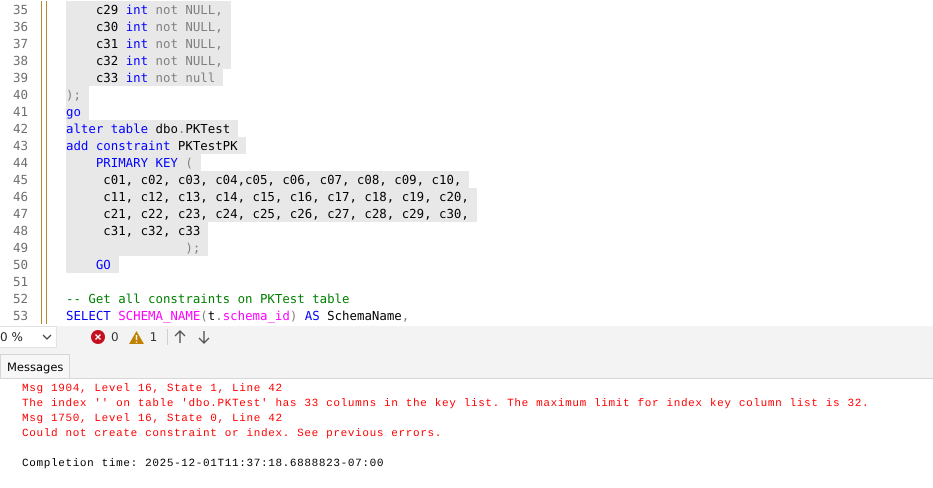  Describe the element at coordinates (204, 464) in the screenshot. I see `message-line: Completion time: 2025-12-01T11:37:18.6888823-07:00` at that location.